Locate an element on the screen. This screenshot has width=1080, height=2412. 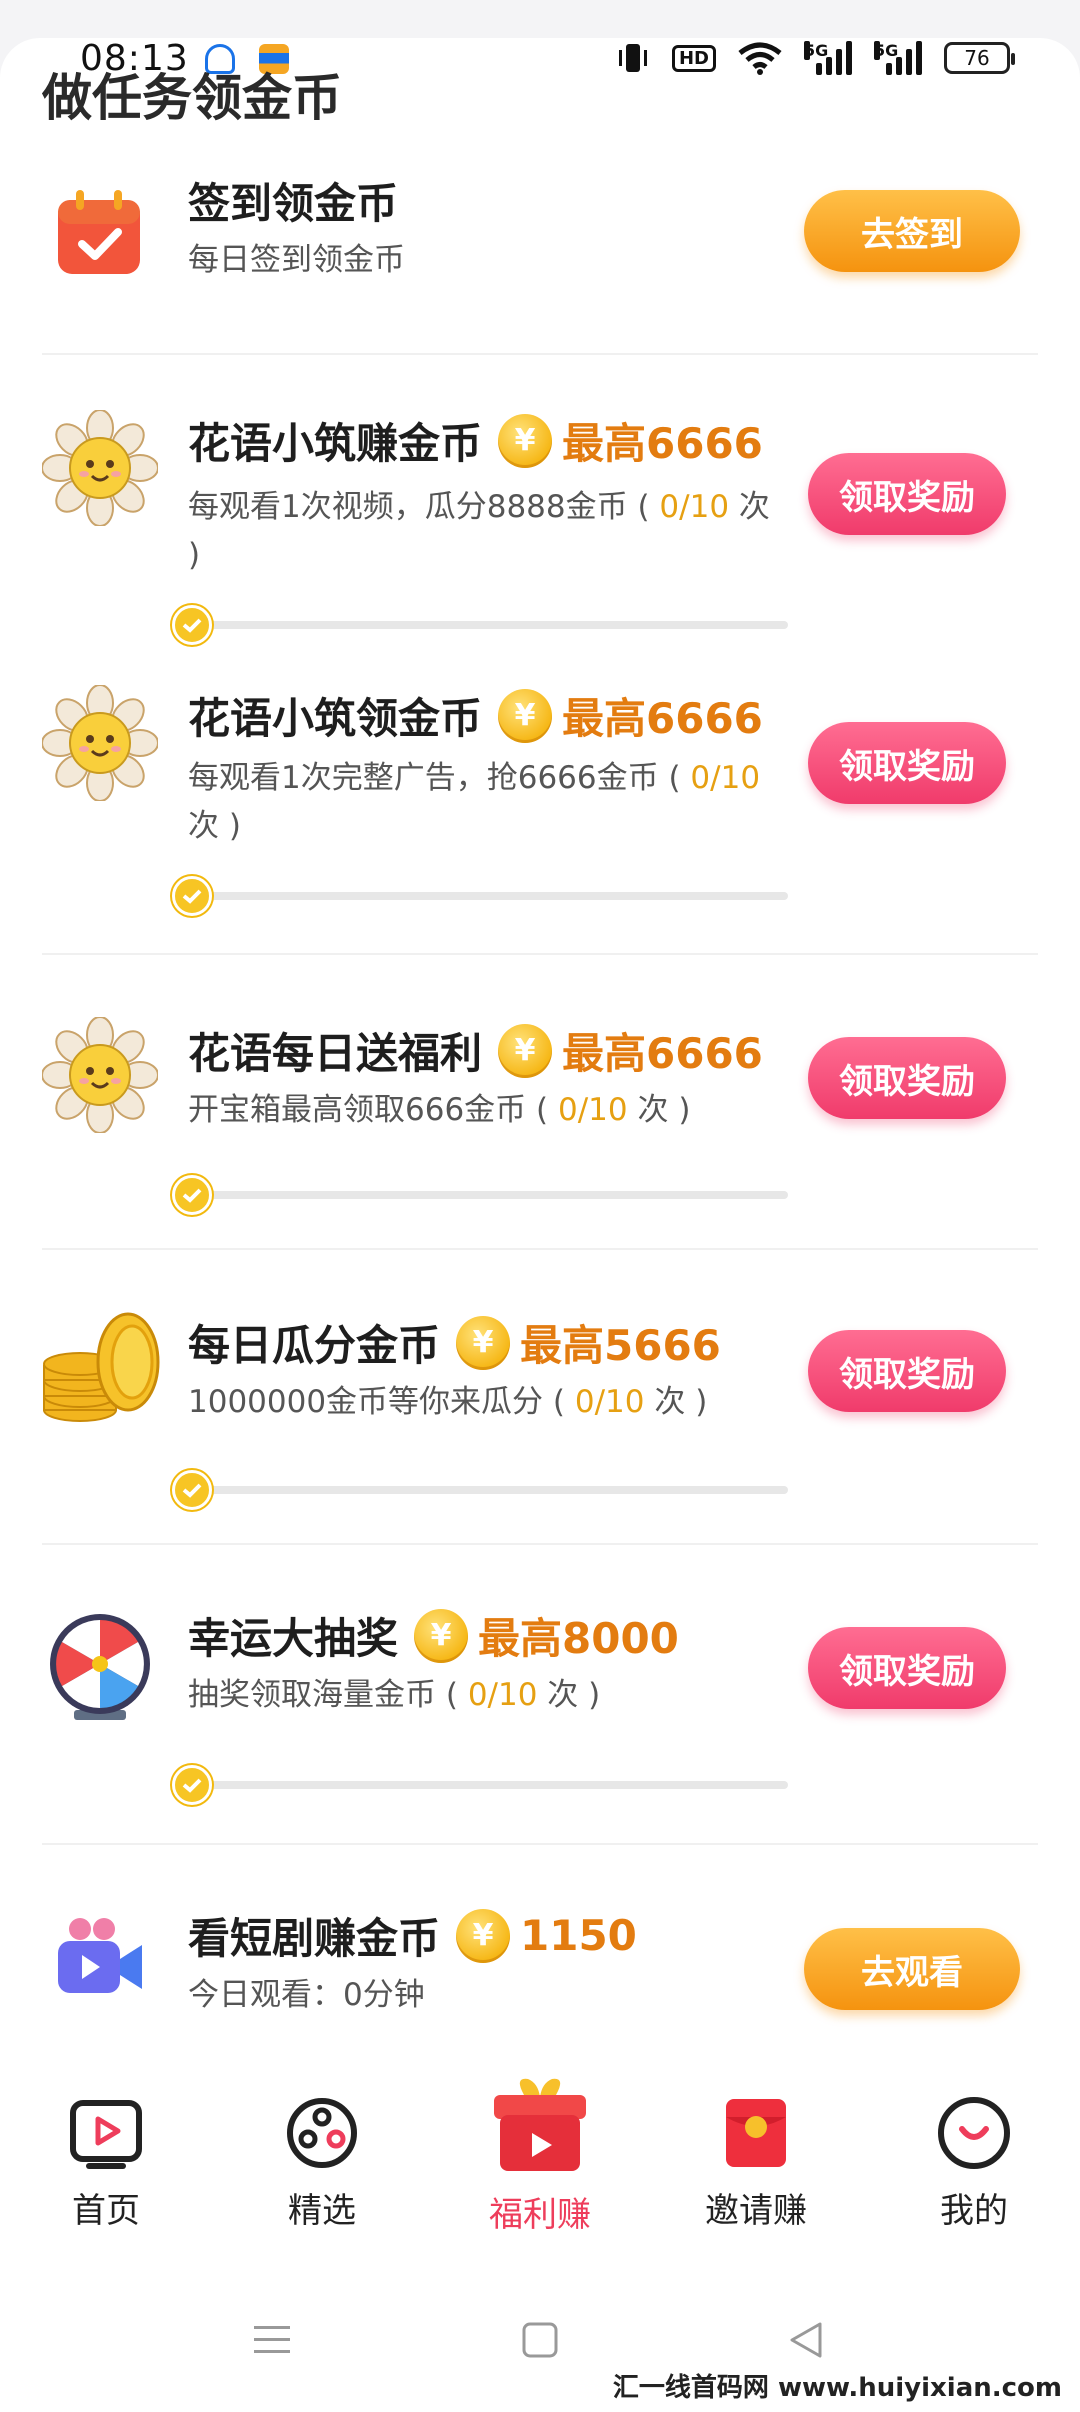
hd-badge: HD is located at coordinates (693, 58).